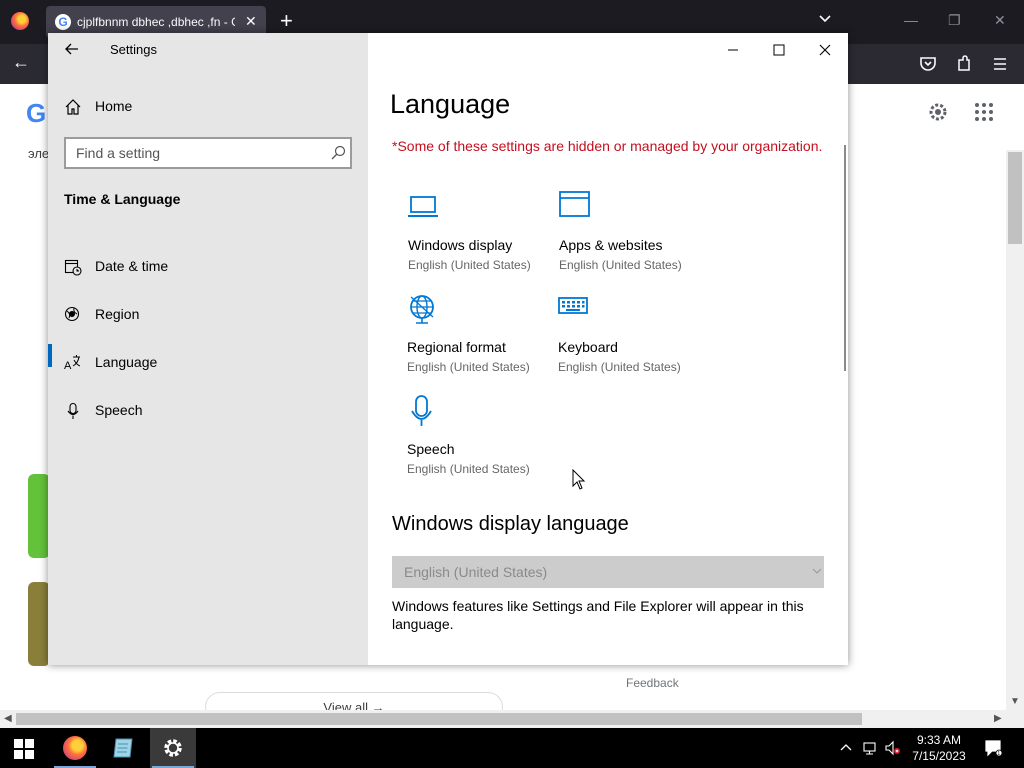  What do you see at coordinates (73, 267) in the screenshot?
I see `calendar-clock-icon` at bounding box center [73, 267].